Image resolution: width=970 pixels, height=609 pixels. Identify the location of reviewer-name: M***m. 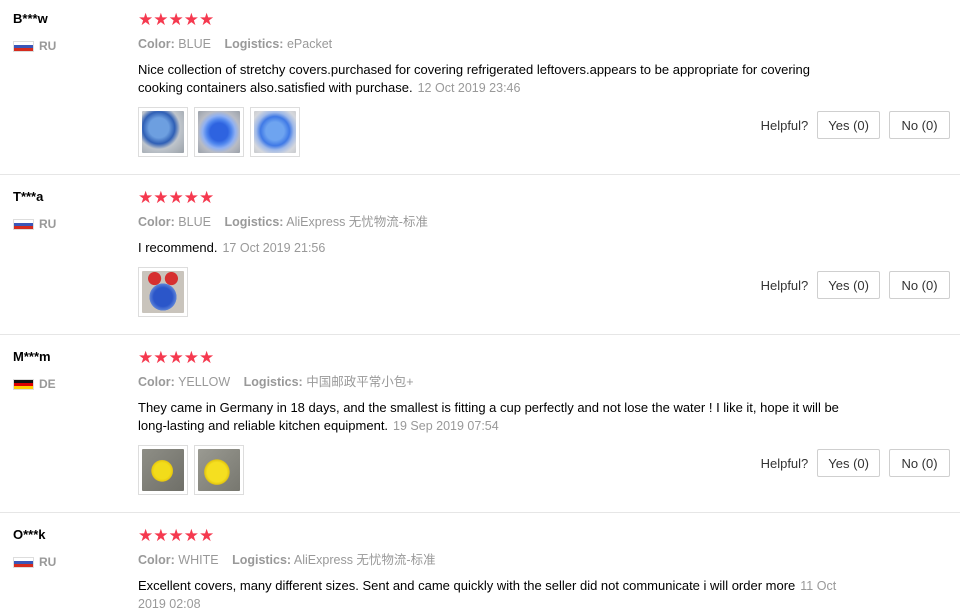
(32, 356).